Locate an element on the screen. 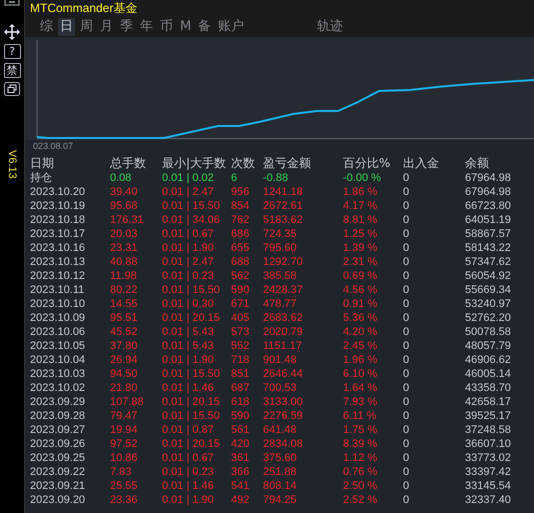 Image resolution: width=534 pixels, height=513 pixels. table-cell-text: 0.01 | 0.30 is located at coordinates (188, 304).